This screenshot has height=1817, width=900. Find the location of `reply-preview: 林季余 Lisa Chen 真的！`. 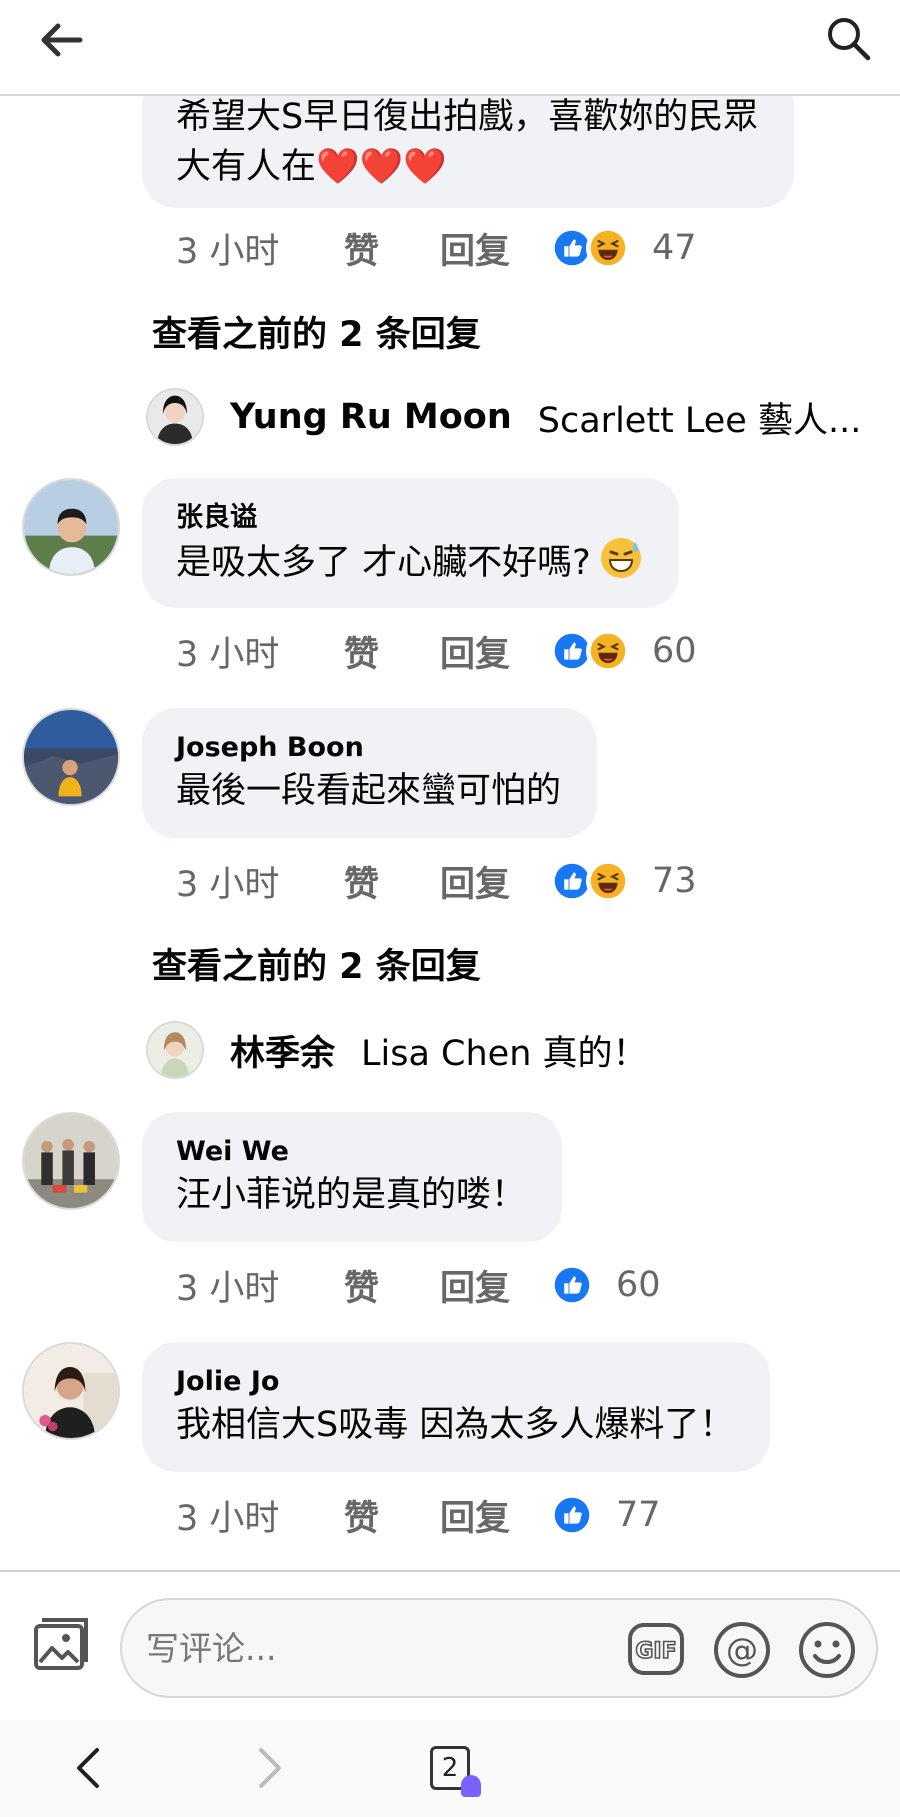

reply-preview: 林季余 Lisa Chen 真的！ is located at coordinates (439, 1050).